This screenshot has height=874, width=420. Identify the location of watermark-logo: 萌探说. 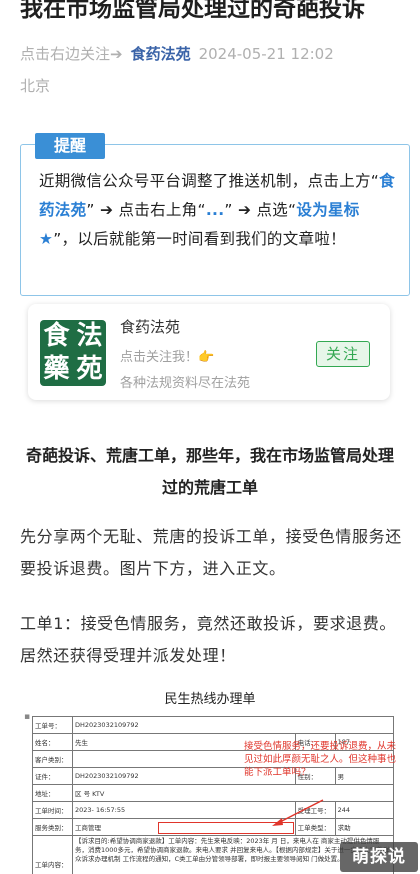
(379, 857).